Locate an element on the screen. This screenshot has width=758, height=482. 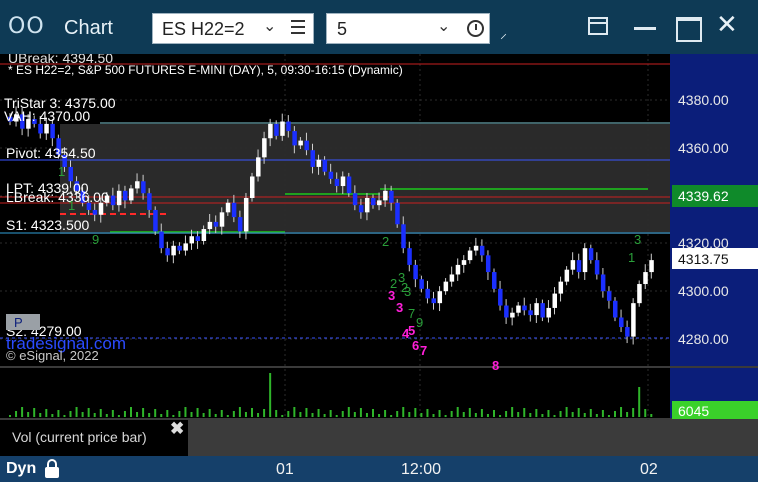
sequence-marker: 9 is located at coordinates (95, 239).